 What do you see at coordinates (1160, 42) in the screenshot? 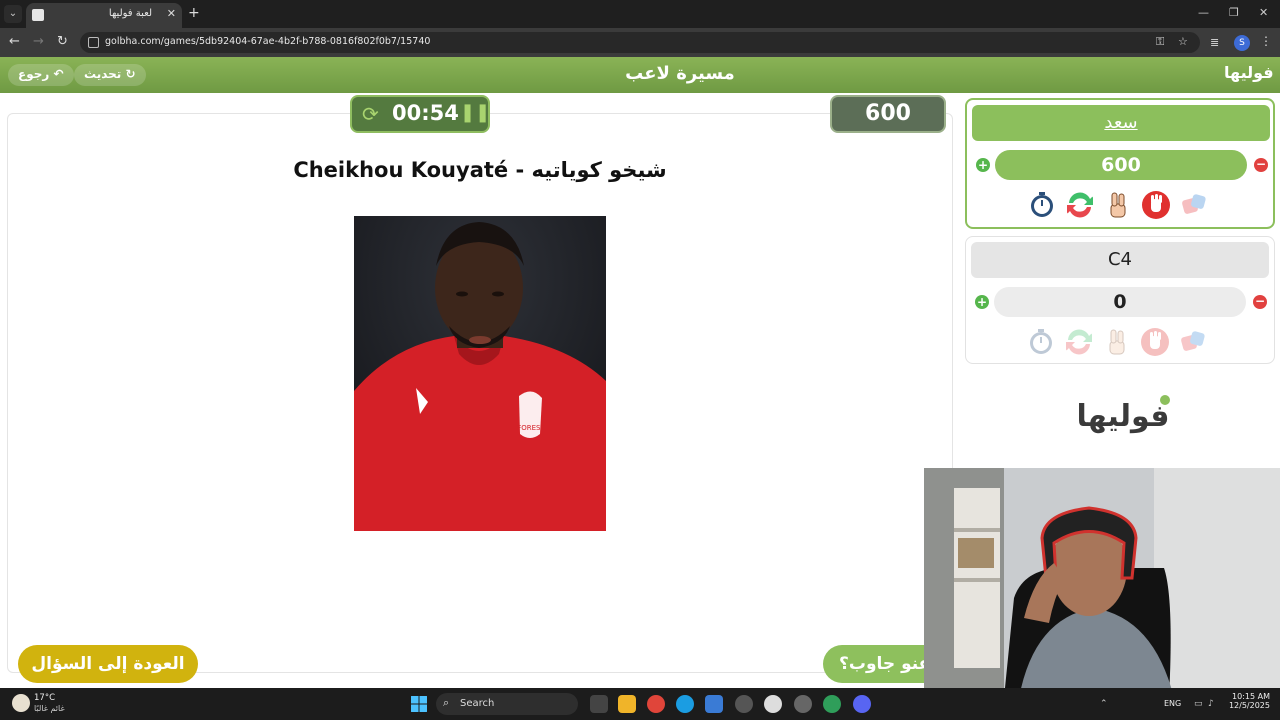
I see `password-key-icon: ⚿` at bounding box center [1160, 42].